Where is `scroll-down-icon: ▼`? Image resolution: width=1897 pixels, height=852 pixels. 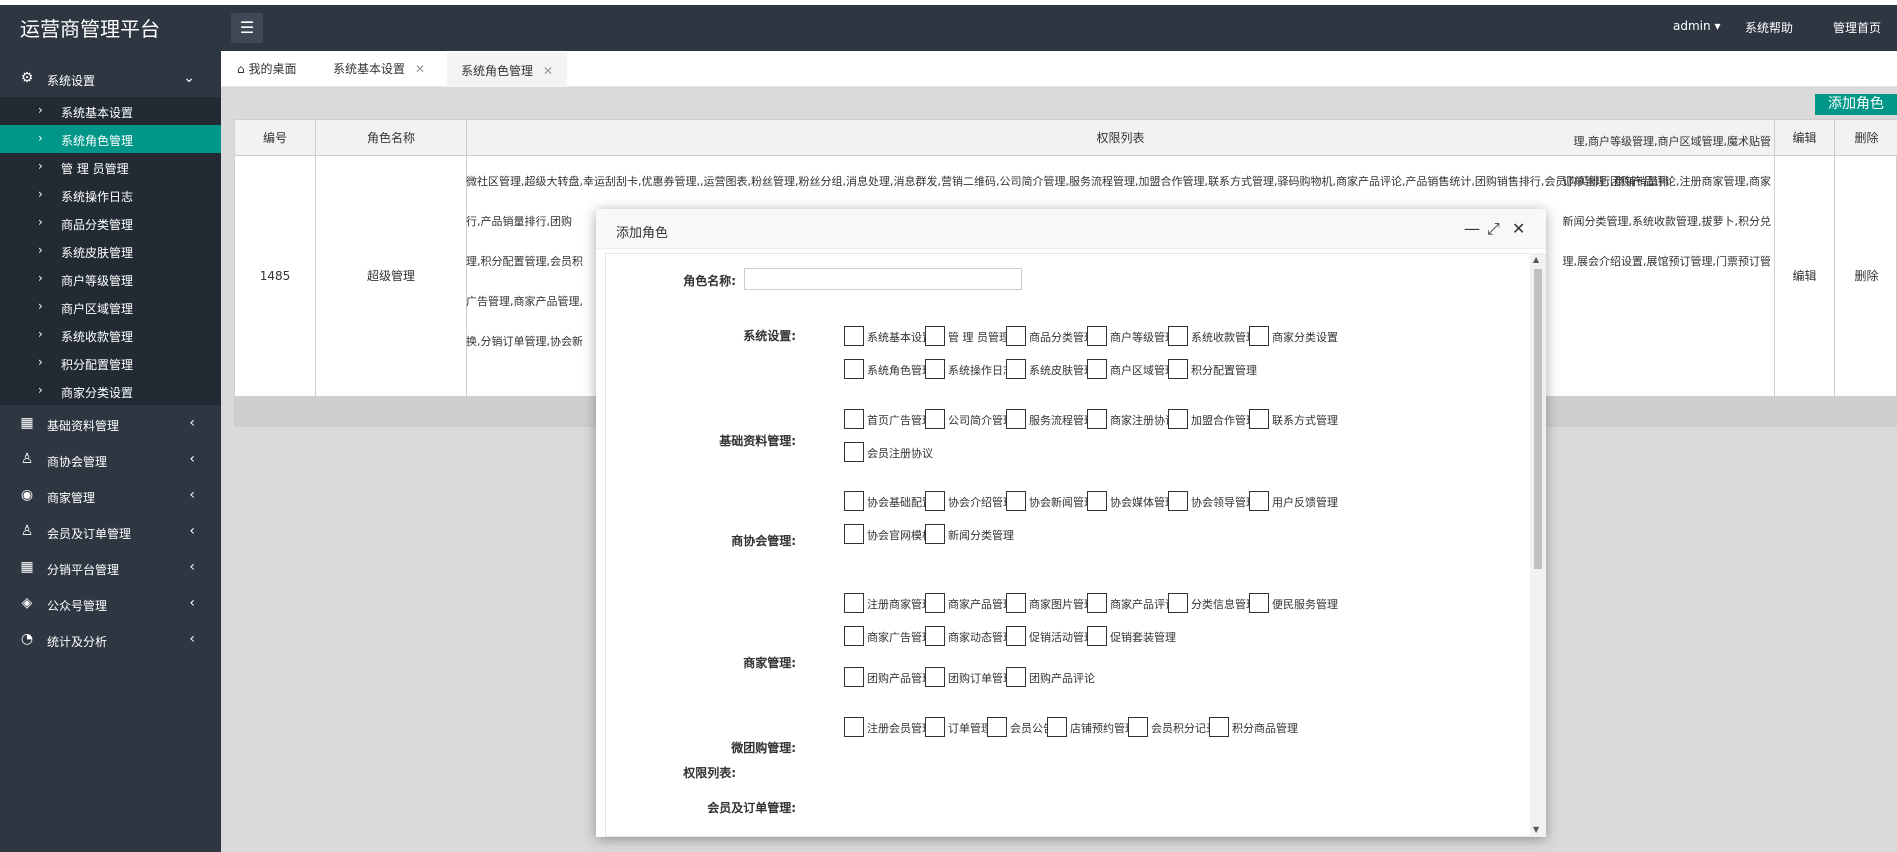 scroll-down-icon: ▼ is located at coordinates (1536, 829).